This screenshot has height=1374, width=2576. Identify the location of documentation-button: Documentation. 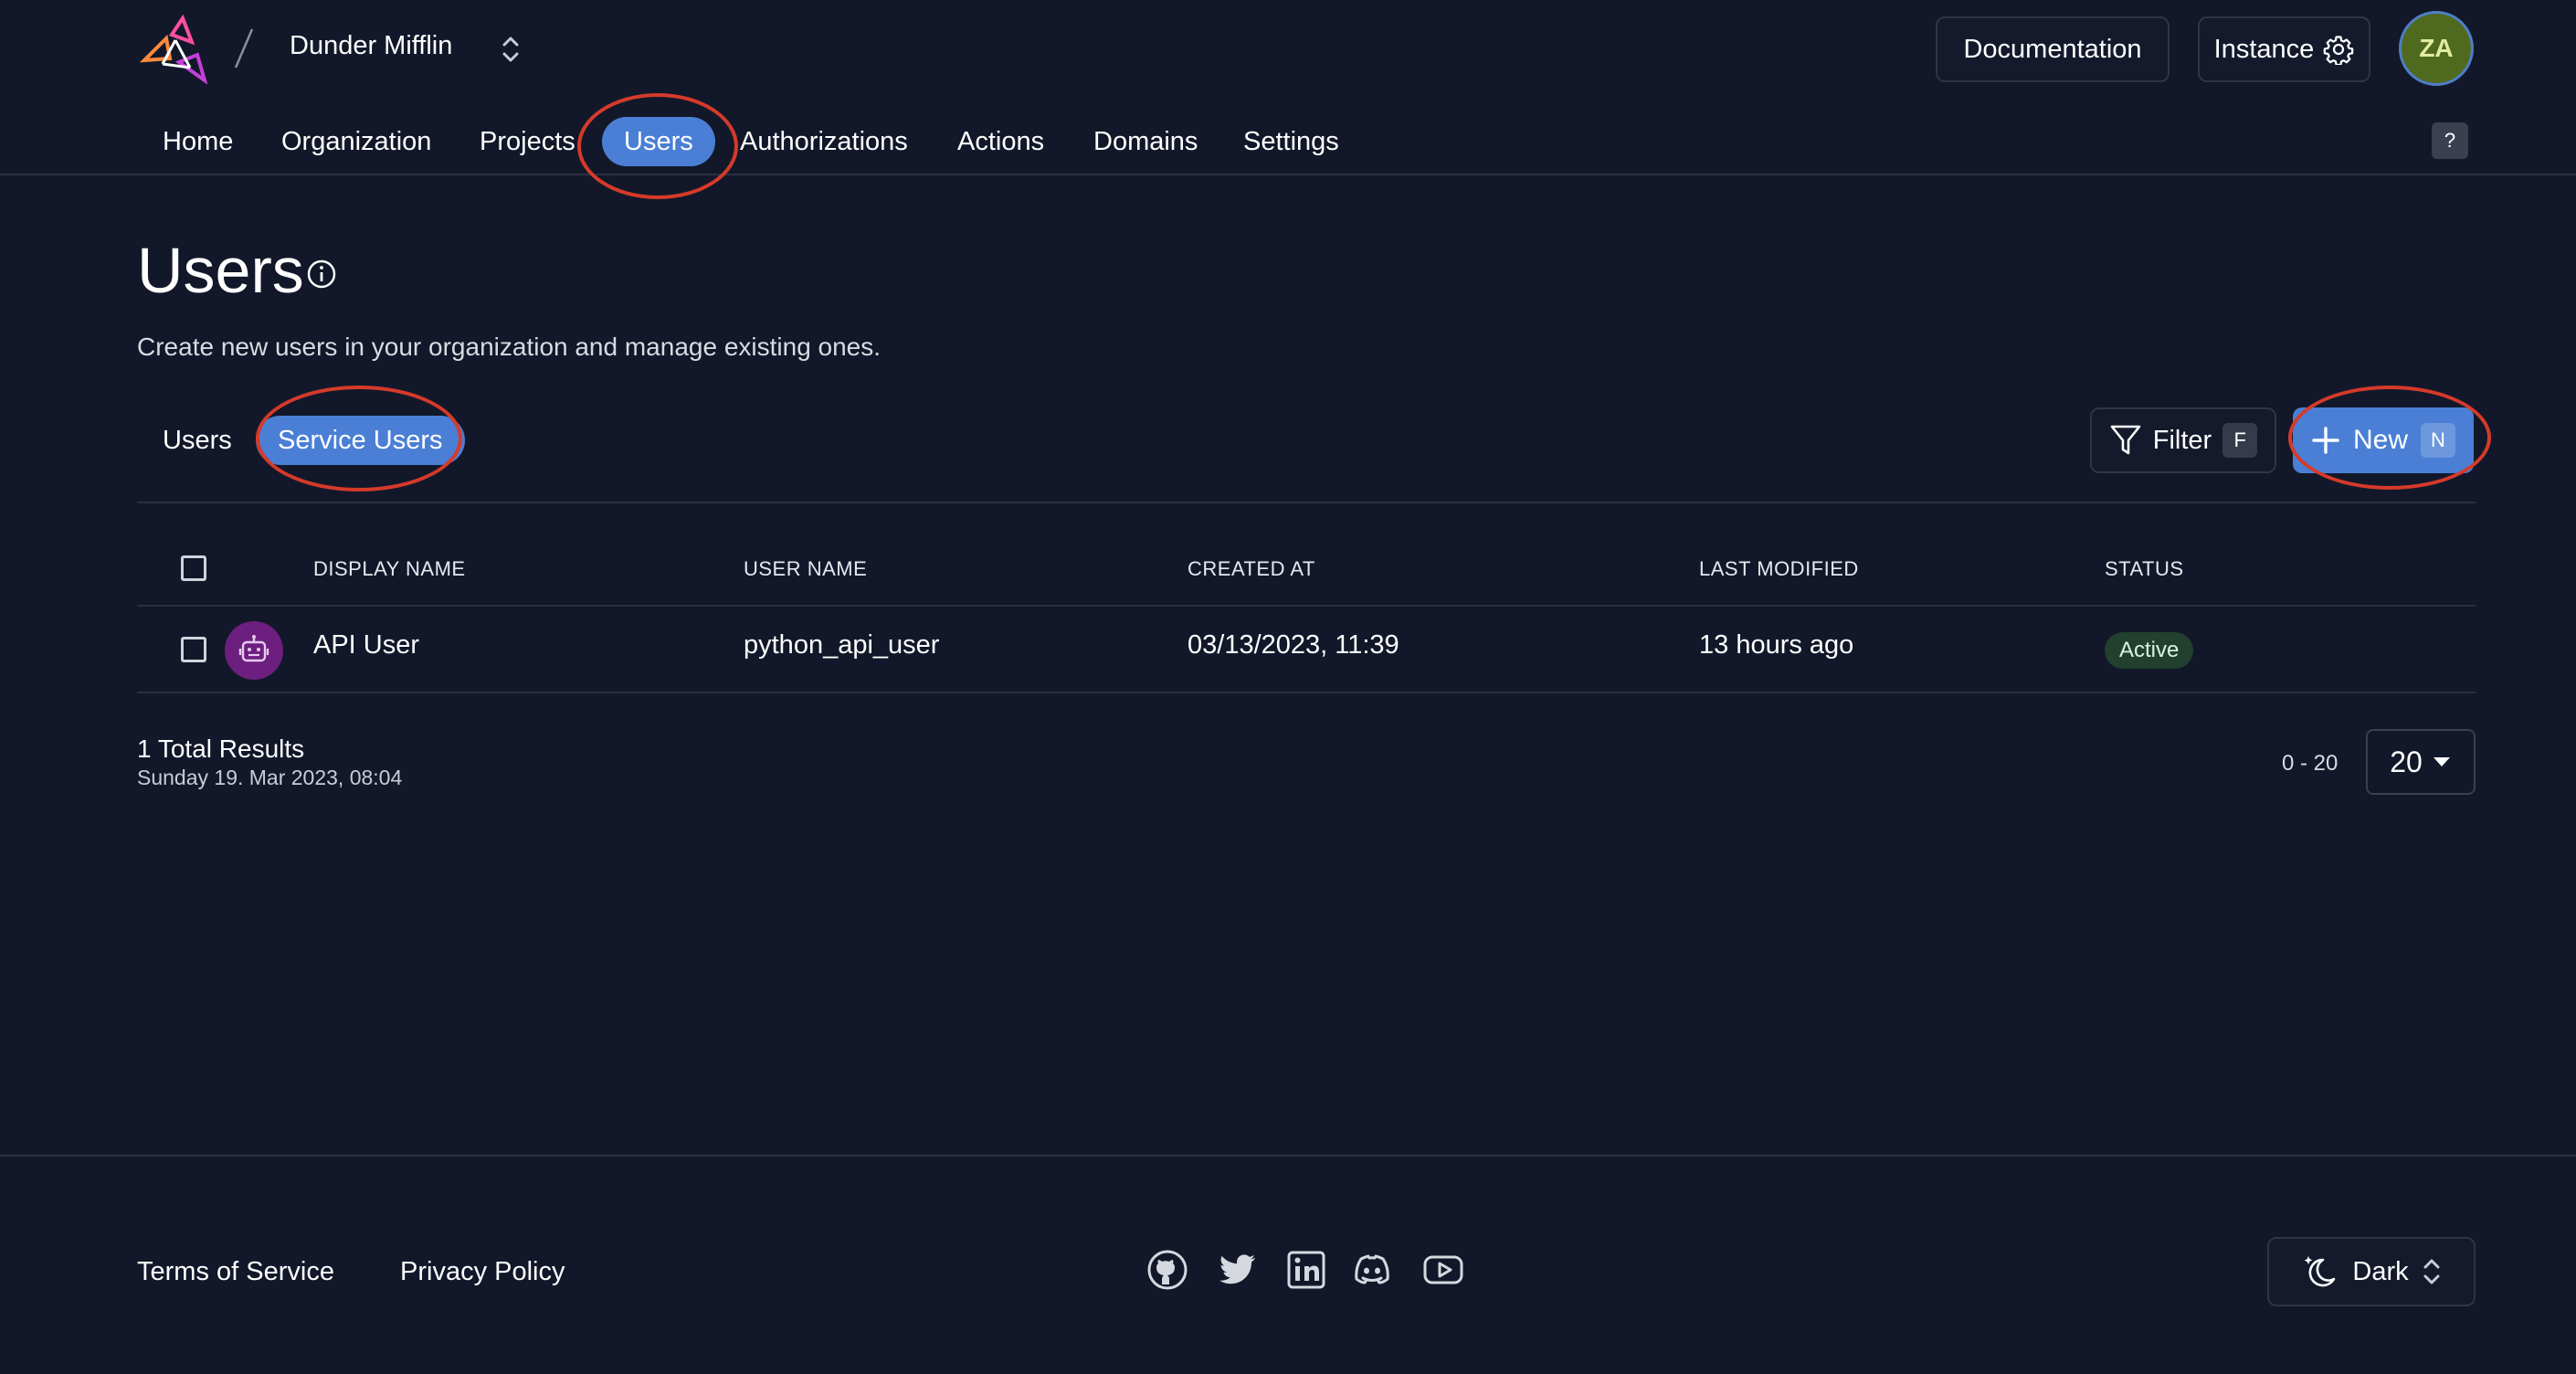
(2053, 49).